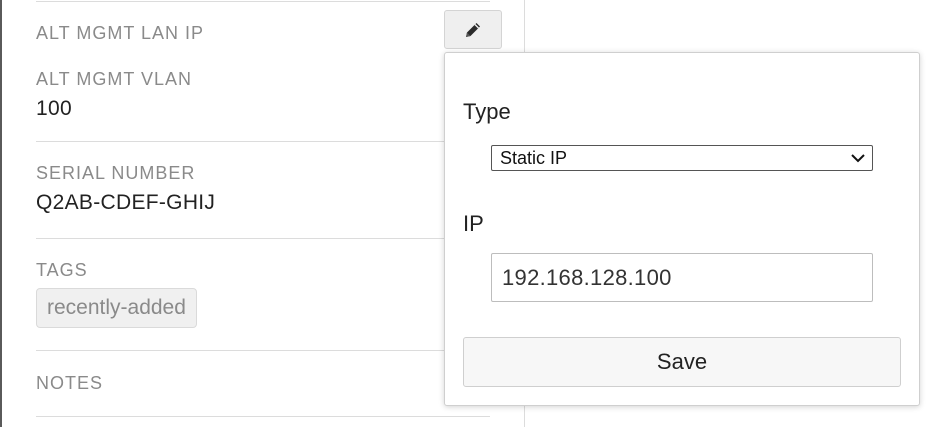 Image resolution: width=931 pixels, height=427 pixels. Describe the element at coordinates (534, 157) in the screenshot. I see `type-select-value: Static IP` at that location.